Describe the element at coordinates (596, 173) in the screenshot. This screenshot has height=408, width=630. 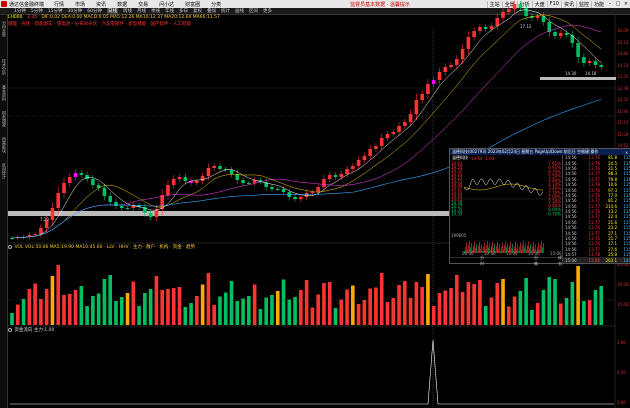
I see `tick-row: 14:56 13.77 98.3 115` at that location.